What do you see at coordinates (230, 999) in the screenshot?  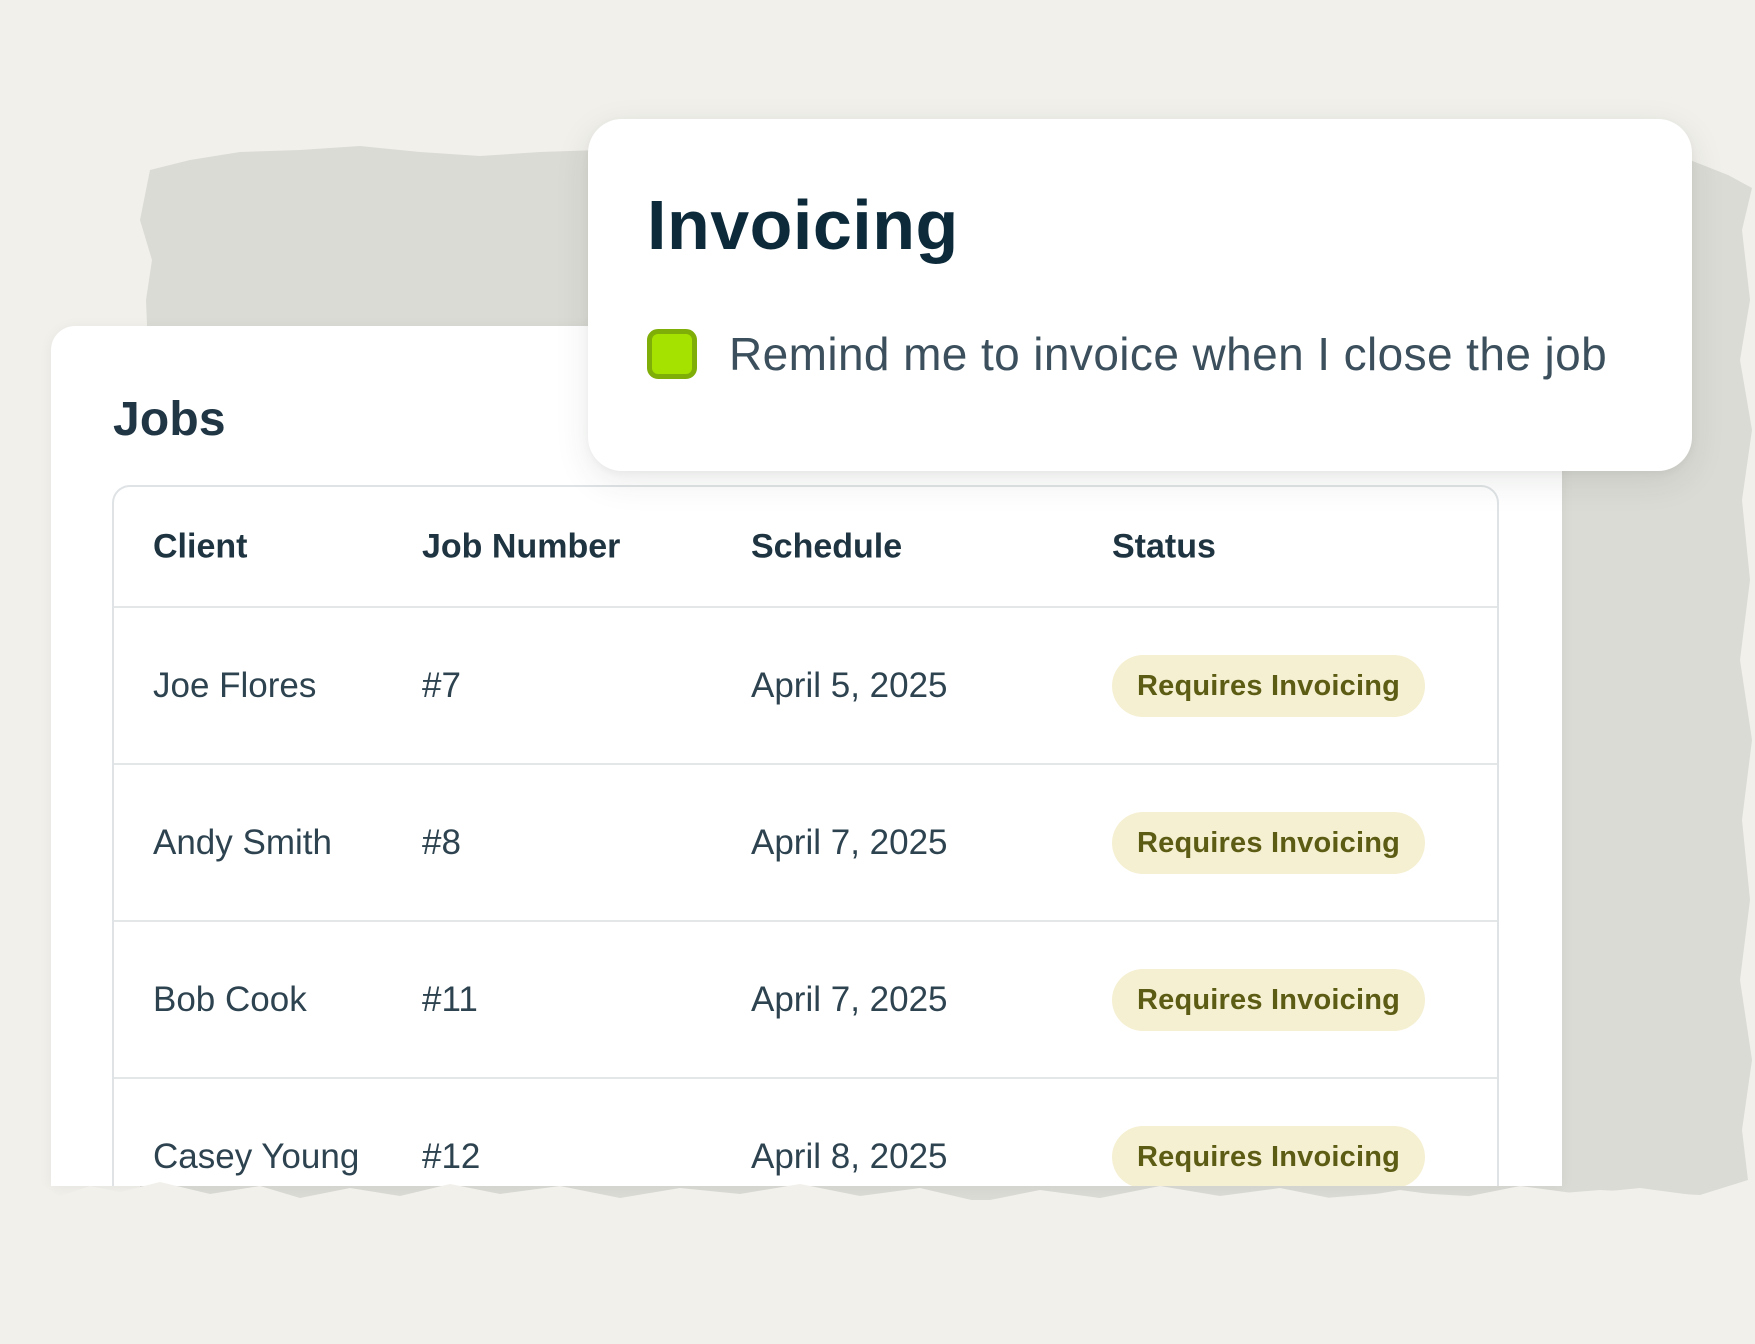 I see `client-cell: Bob Cook` at bounding box center [230, 999].